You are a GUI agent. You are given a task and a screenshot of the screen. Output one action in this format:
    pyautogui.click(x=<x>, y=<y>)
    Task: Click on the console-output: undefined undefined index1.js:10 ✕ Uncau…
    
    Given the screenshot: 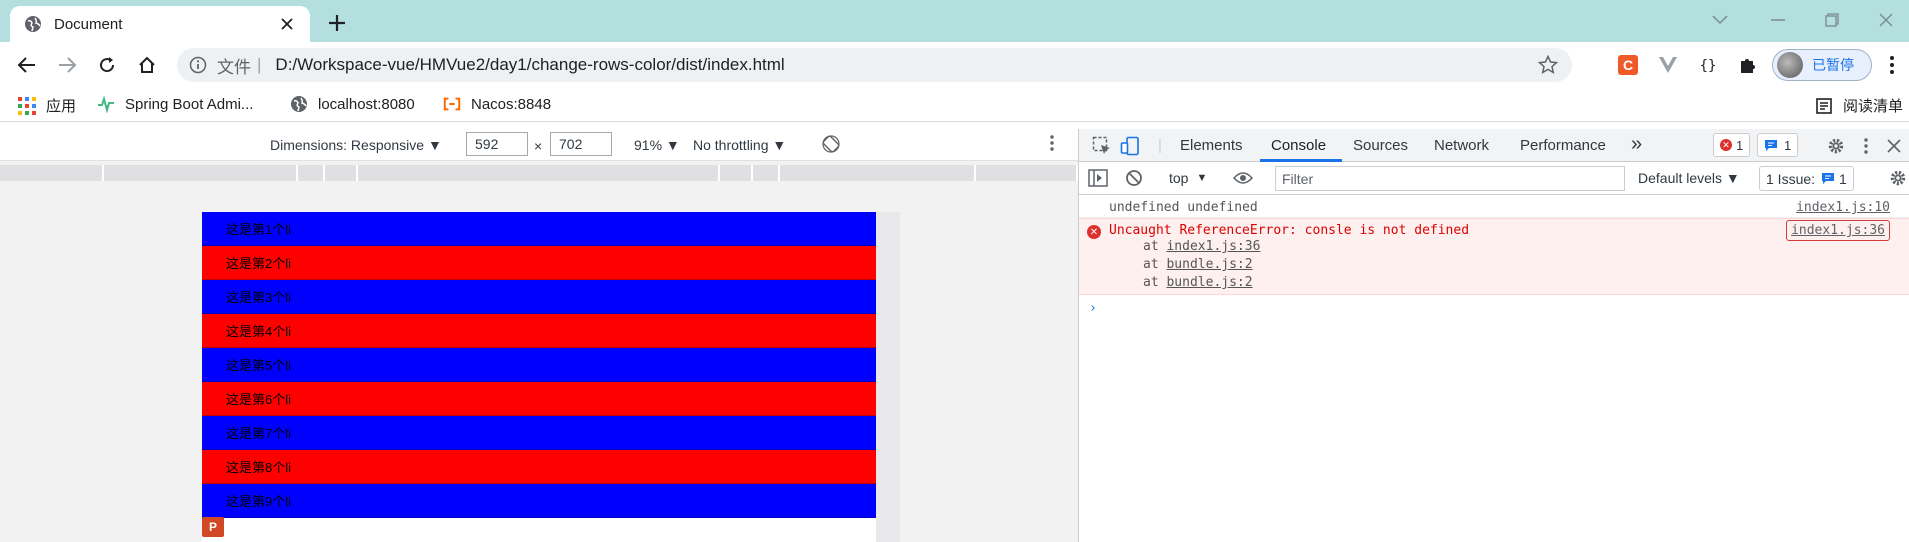 What is the action you would take?
    pyautogui.click(x=1494, y=256)
    